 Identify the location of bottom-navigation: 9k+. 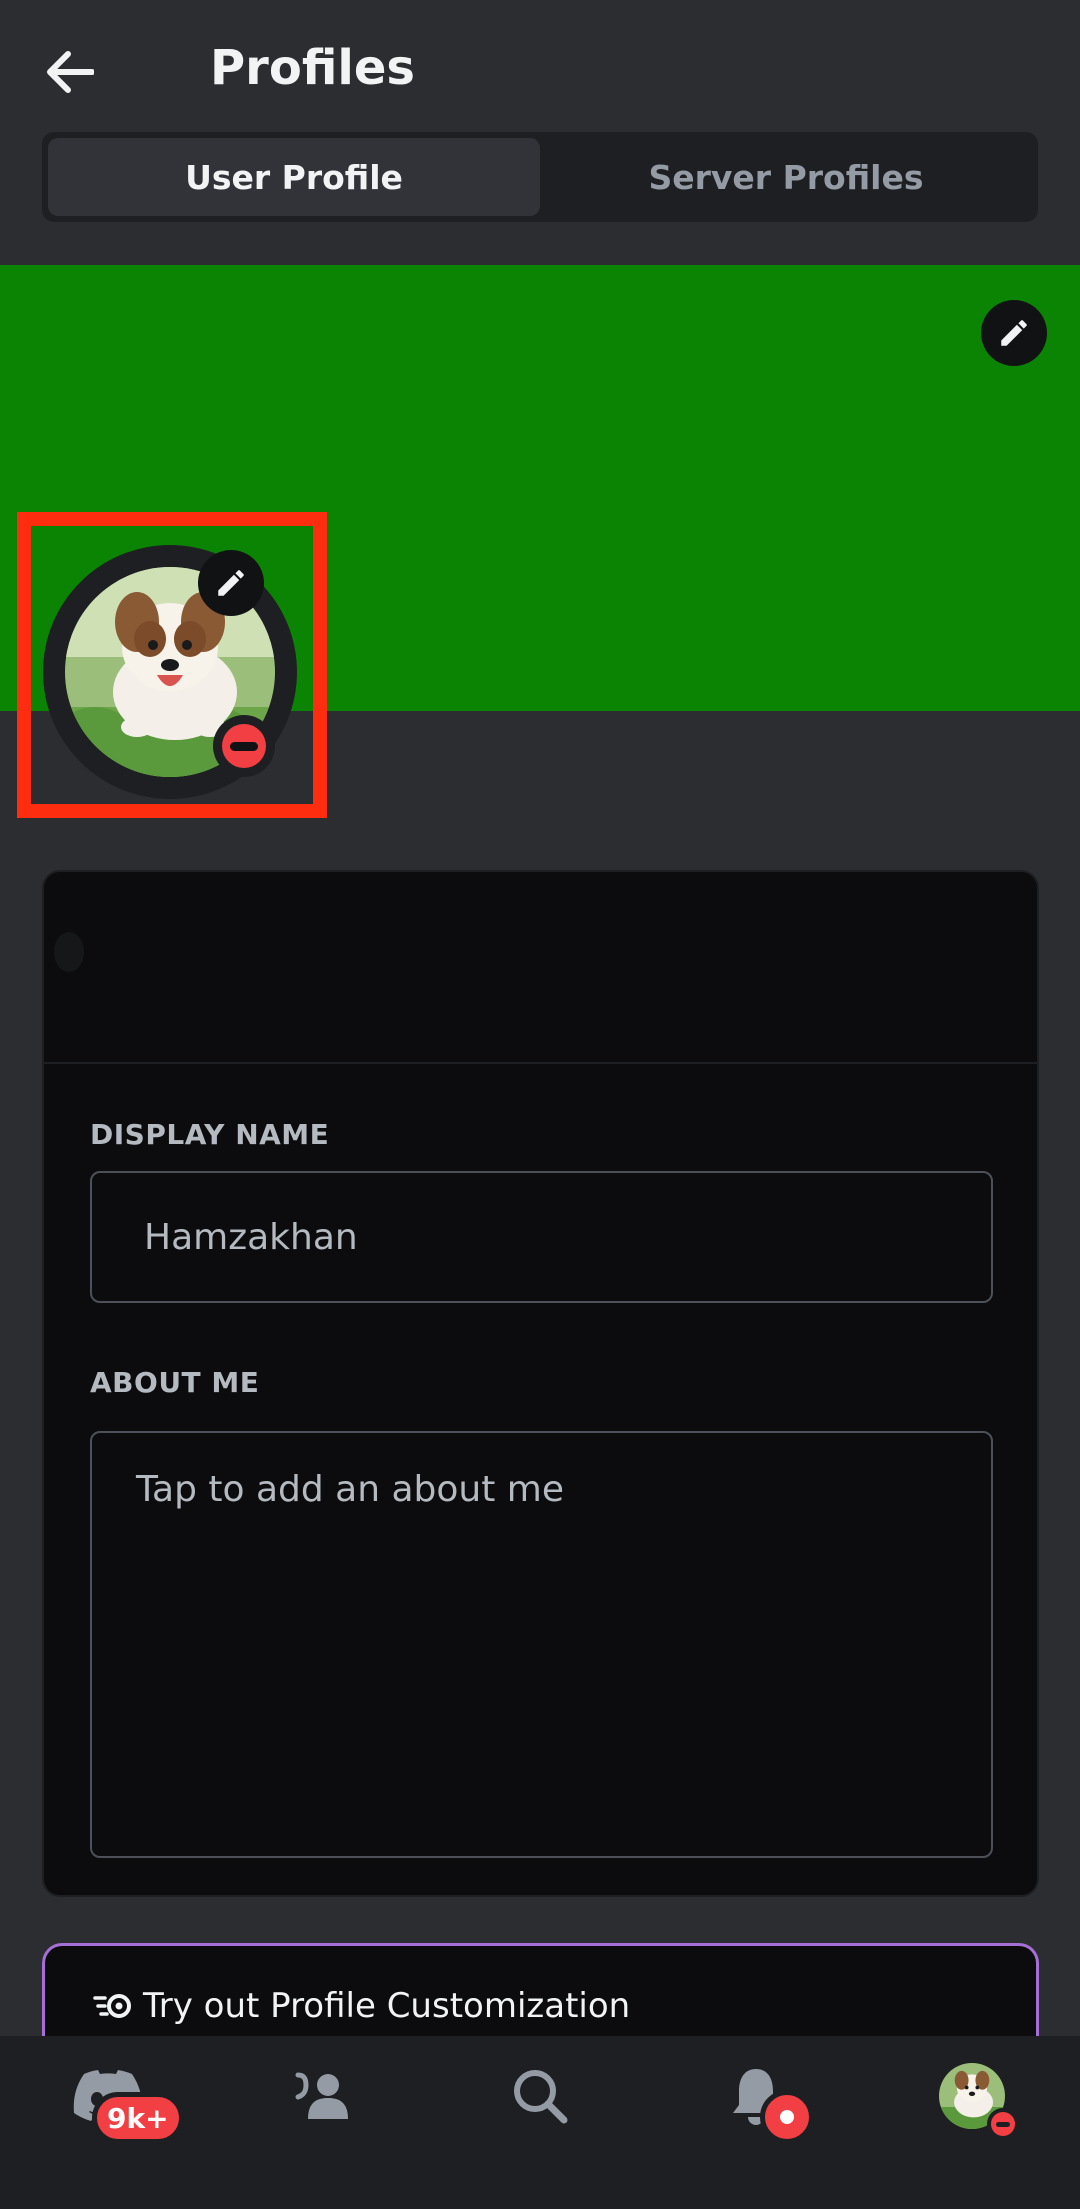
(540, 2122).